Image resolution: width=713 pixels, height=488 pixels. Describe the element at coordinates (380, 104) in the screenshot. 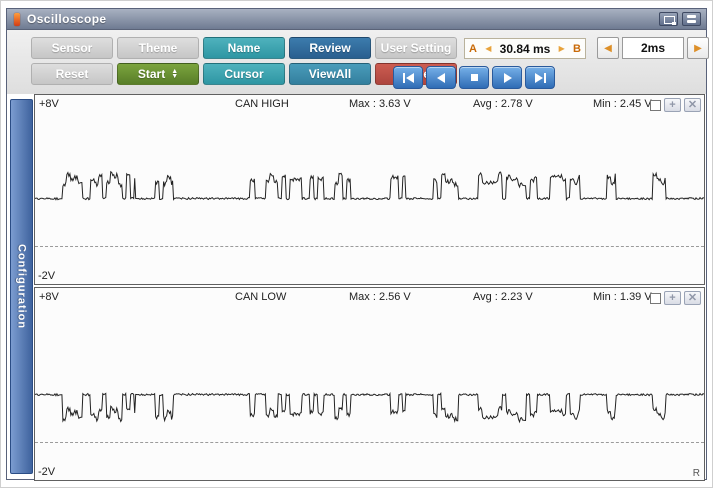

I see `max-readout: Max : 3.63 V` at that location.